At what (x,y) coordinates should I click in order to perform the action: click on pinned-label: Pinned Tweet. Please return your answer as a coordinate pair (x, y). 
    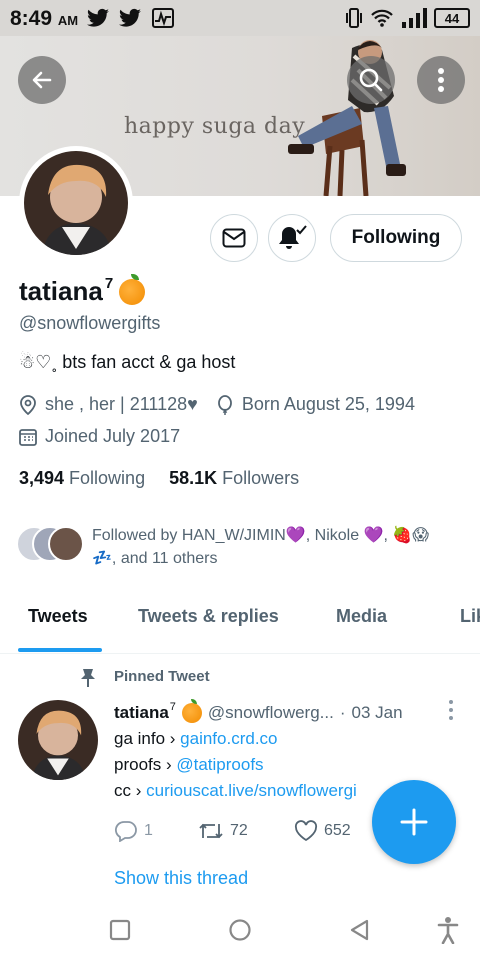
    Looking at the image, I should click on (162, 676).